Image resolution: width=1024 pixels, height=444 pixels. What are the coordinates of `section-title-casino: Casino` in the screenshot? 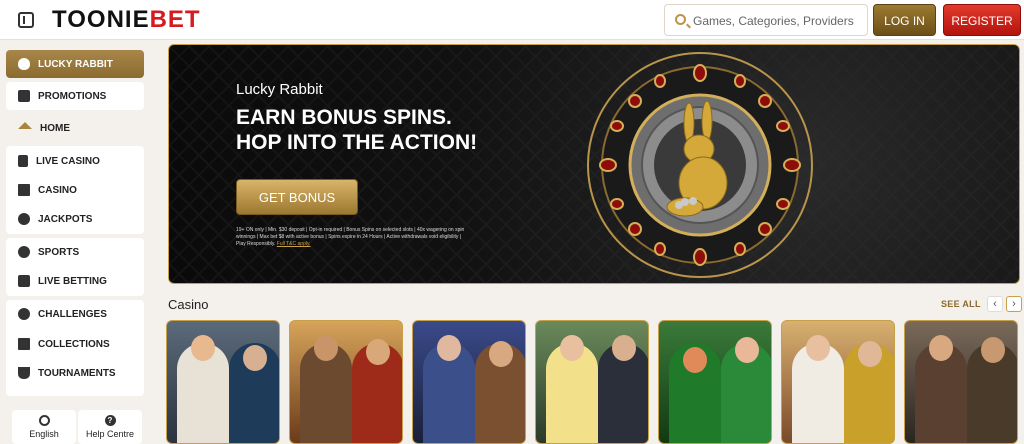 It's located at (188, 304).